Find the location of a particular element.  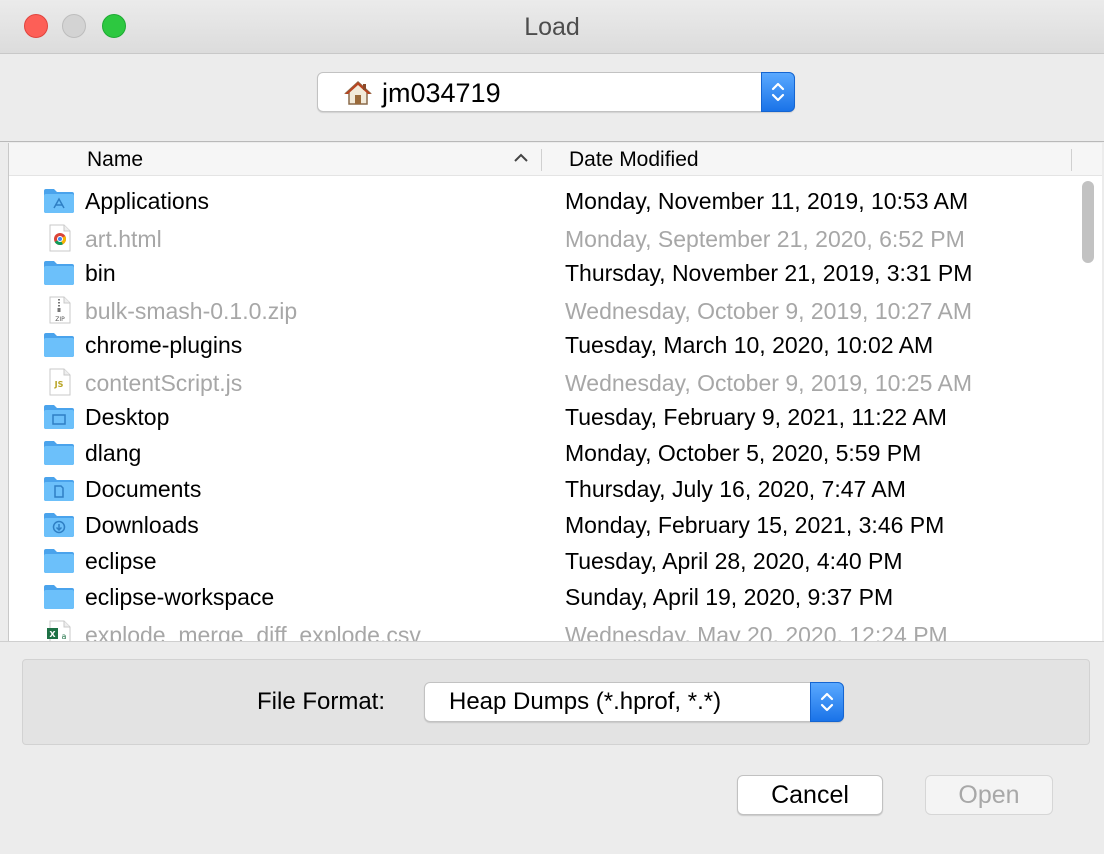

file-date-modified: Tuesday, February 9, 2021, 11:22 AM is located at coordinates (756, 417).